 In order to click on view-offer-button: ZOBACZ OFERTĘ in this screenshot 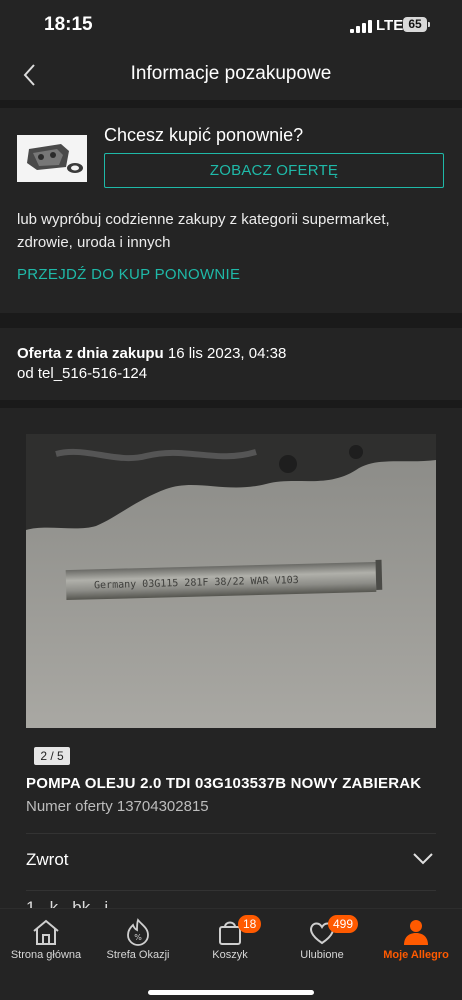, I will do `click(274, 170)`.